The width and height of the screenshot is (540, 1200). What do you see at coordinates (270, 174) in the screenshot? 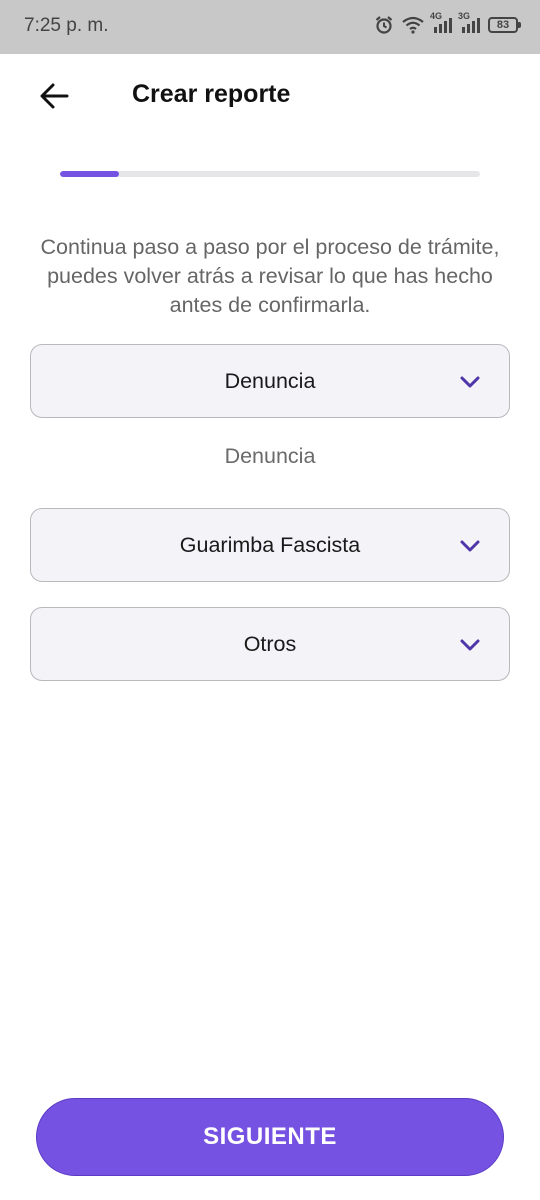
I see `progress-bar` at bounding box center [270, 174].